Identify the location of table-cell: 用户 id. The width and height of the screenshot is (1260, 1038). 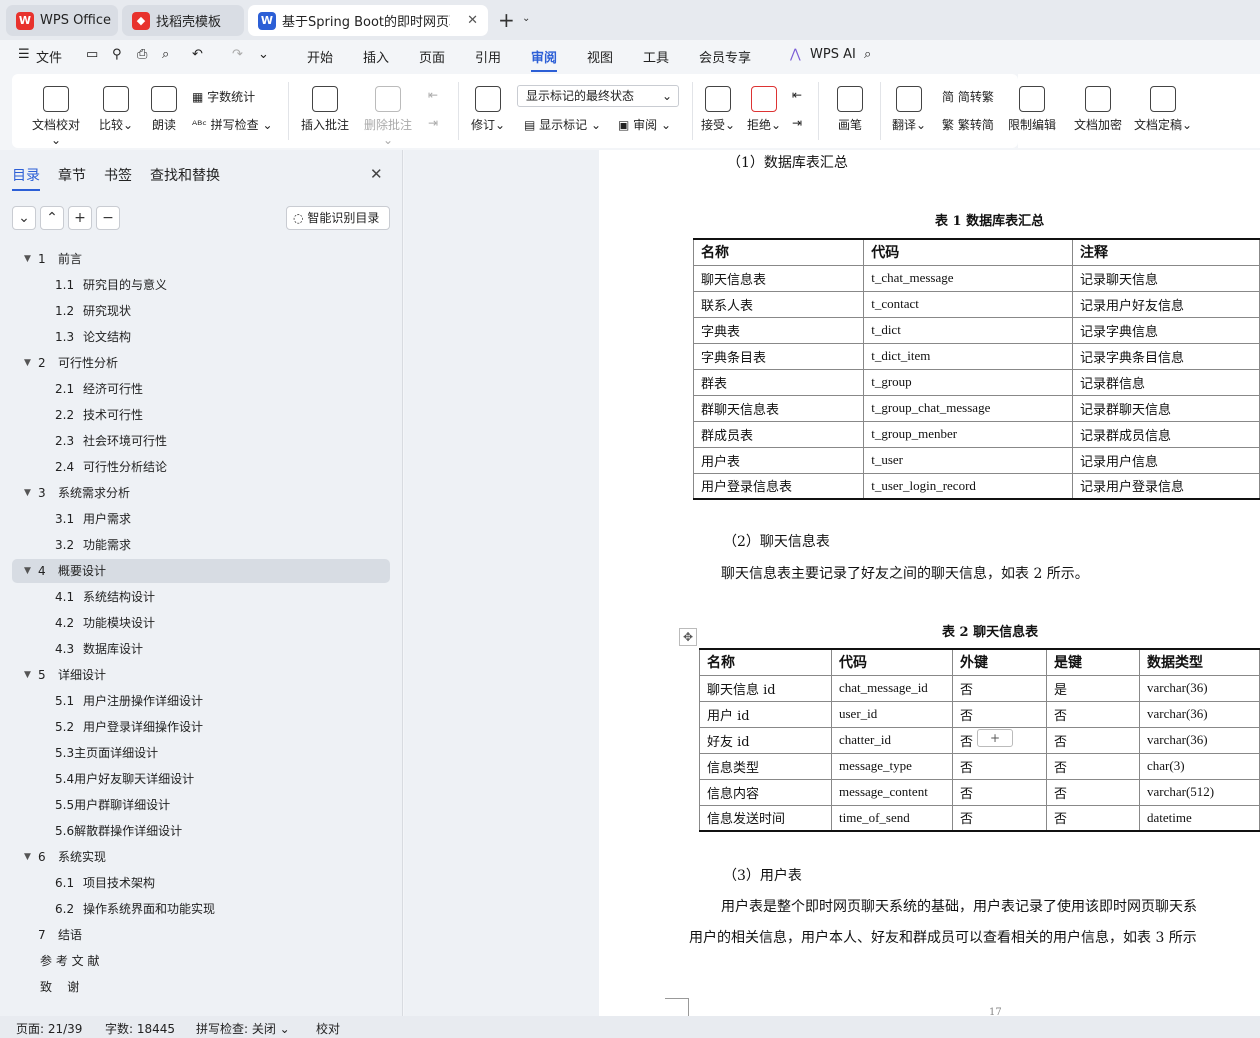
(765, 714).